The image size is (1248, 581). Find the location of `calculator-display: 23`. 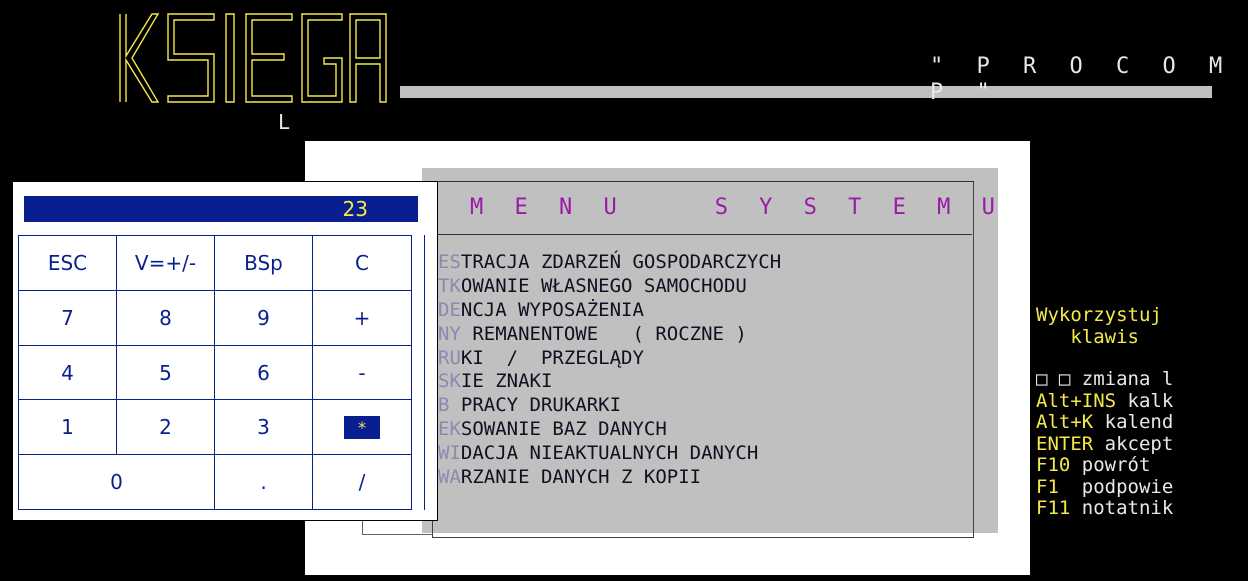

calculator-display: 23 is located at coordinates (221, 209).